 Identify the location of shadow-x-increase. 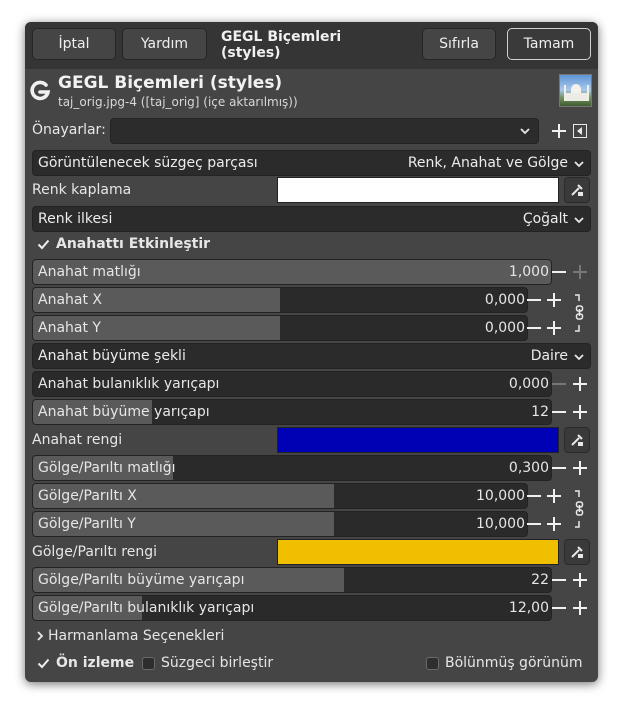
(554, 496).